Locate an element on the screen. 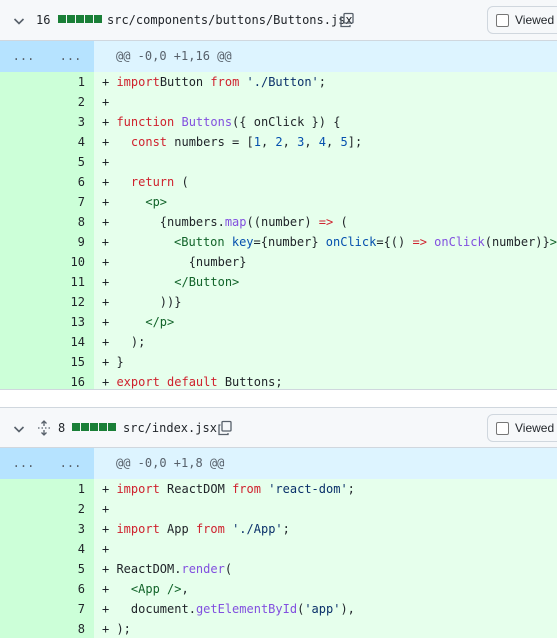  code-token: ); is located at coordinates (131, 342).